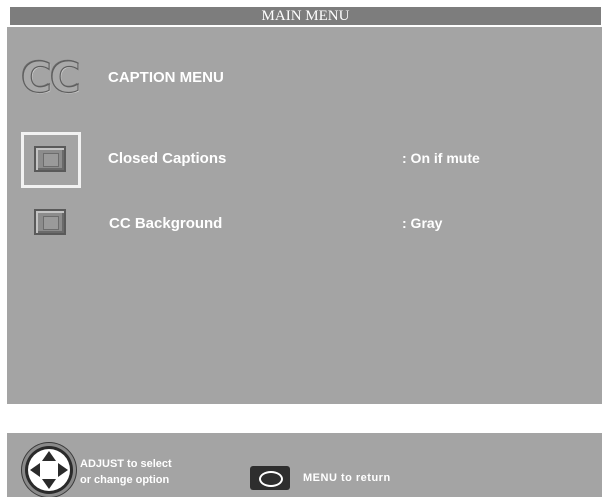 Image resolution: width=603 pixels, height=497 pixels. I want to click on closed-captions-option: Closed Captions : On if mute, so click(304, 159).